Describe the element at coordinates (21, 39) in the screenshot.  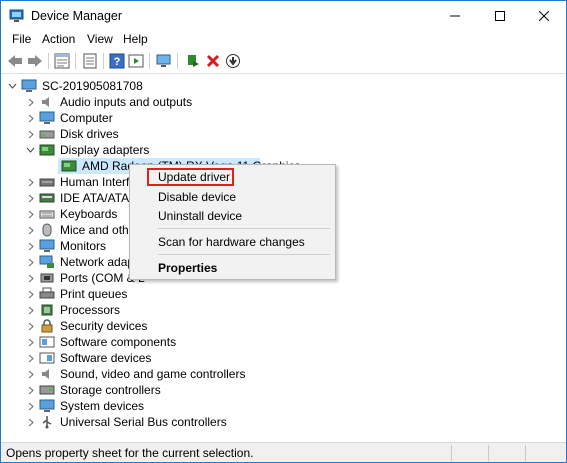
I see `menu-file: File` at that location.